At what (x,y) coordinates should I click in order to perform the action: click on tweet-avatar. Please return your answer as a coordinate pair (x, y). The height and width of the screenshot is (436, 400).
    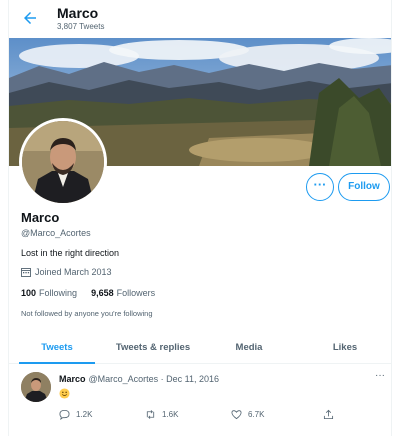
    Looking at the image, I should click on (36, 387).